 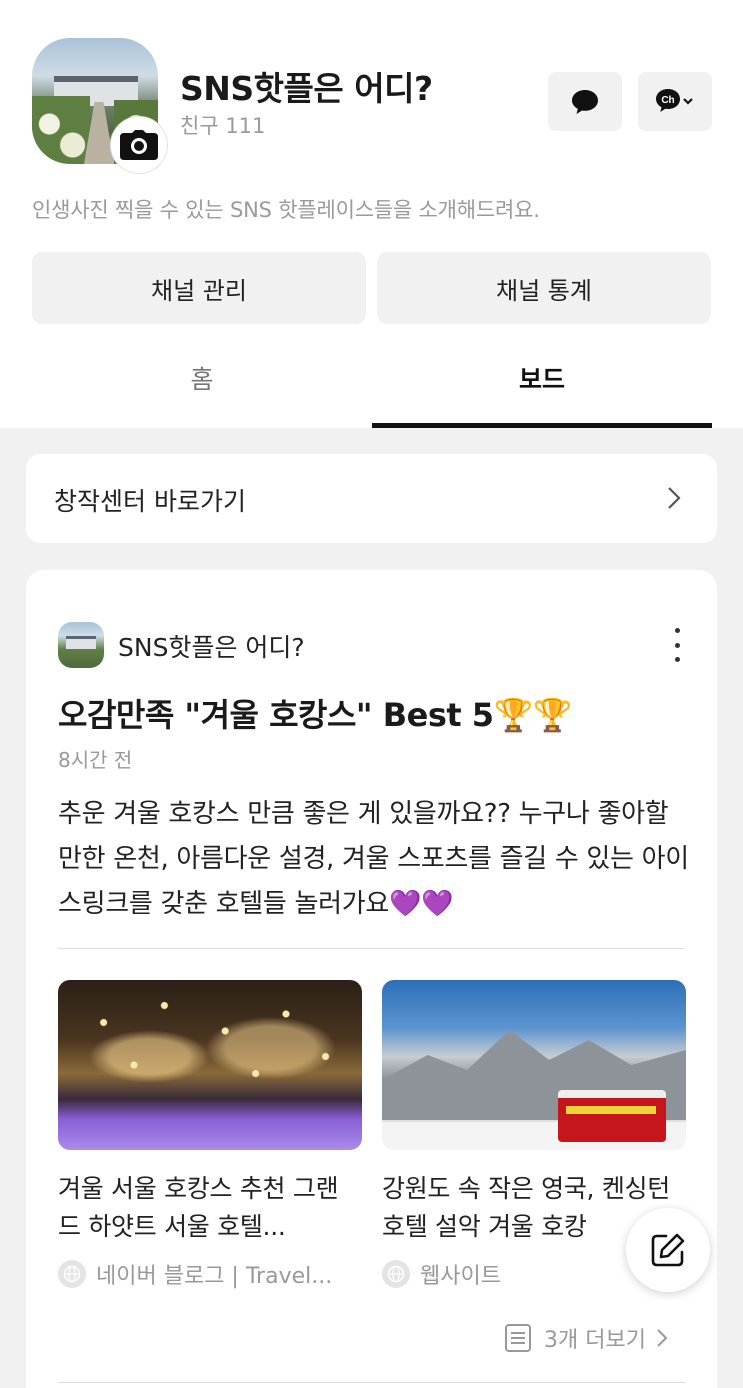 What do you see at coordinates (222, 125) in the screenshot?
I see `friend-count: 친구 111` at bounding box center [222, 125].